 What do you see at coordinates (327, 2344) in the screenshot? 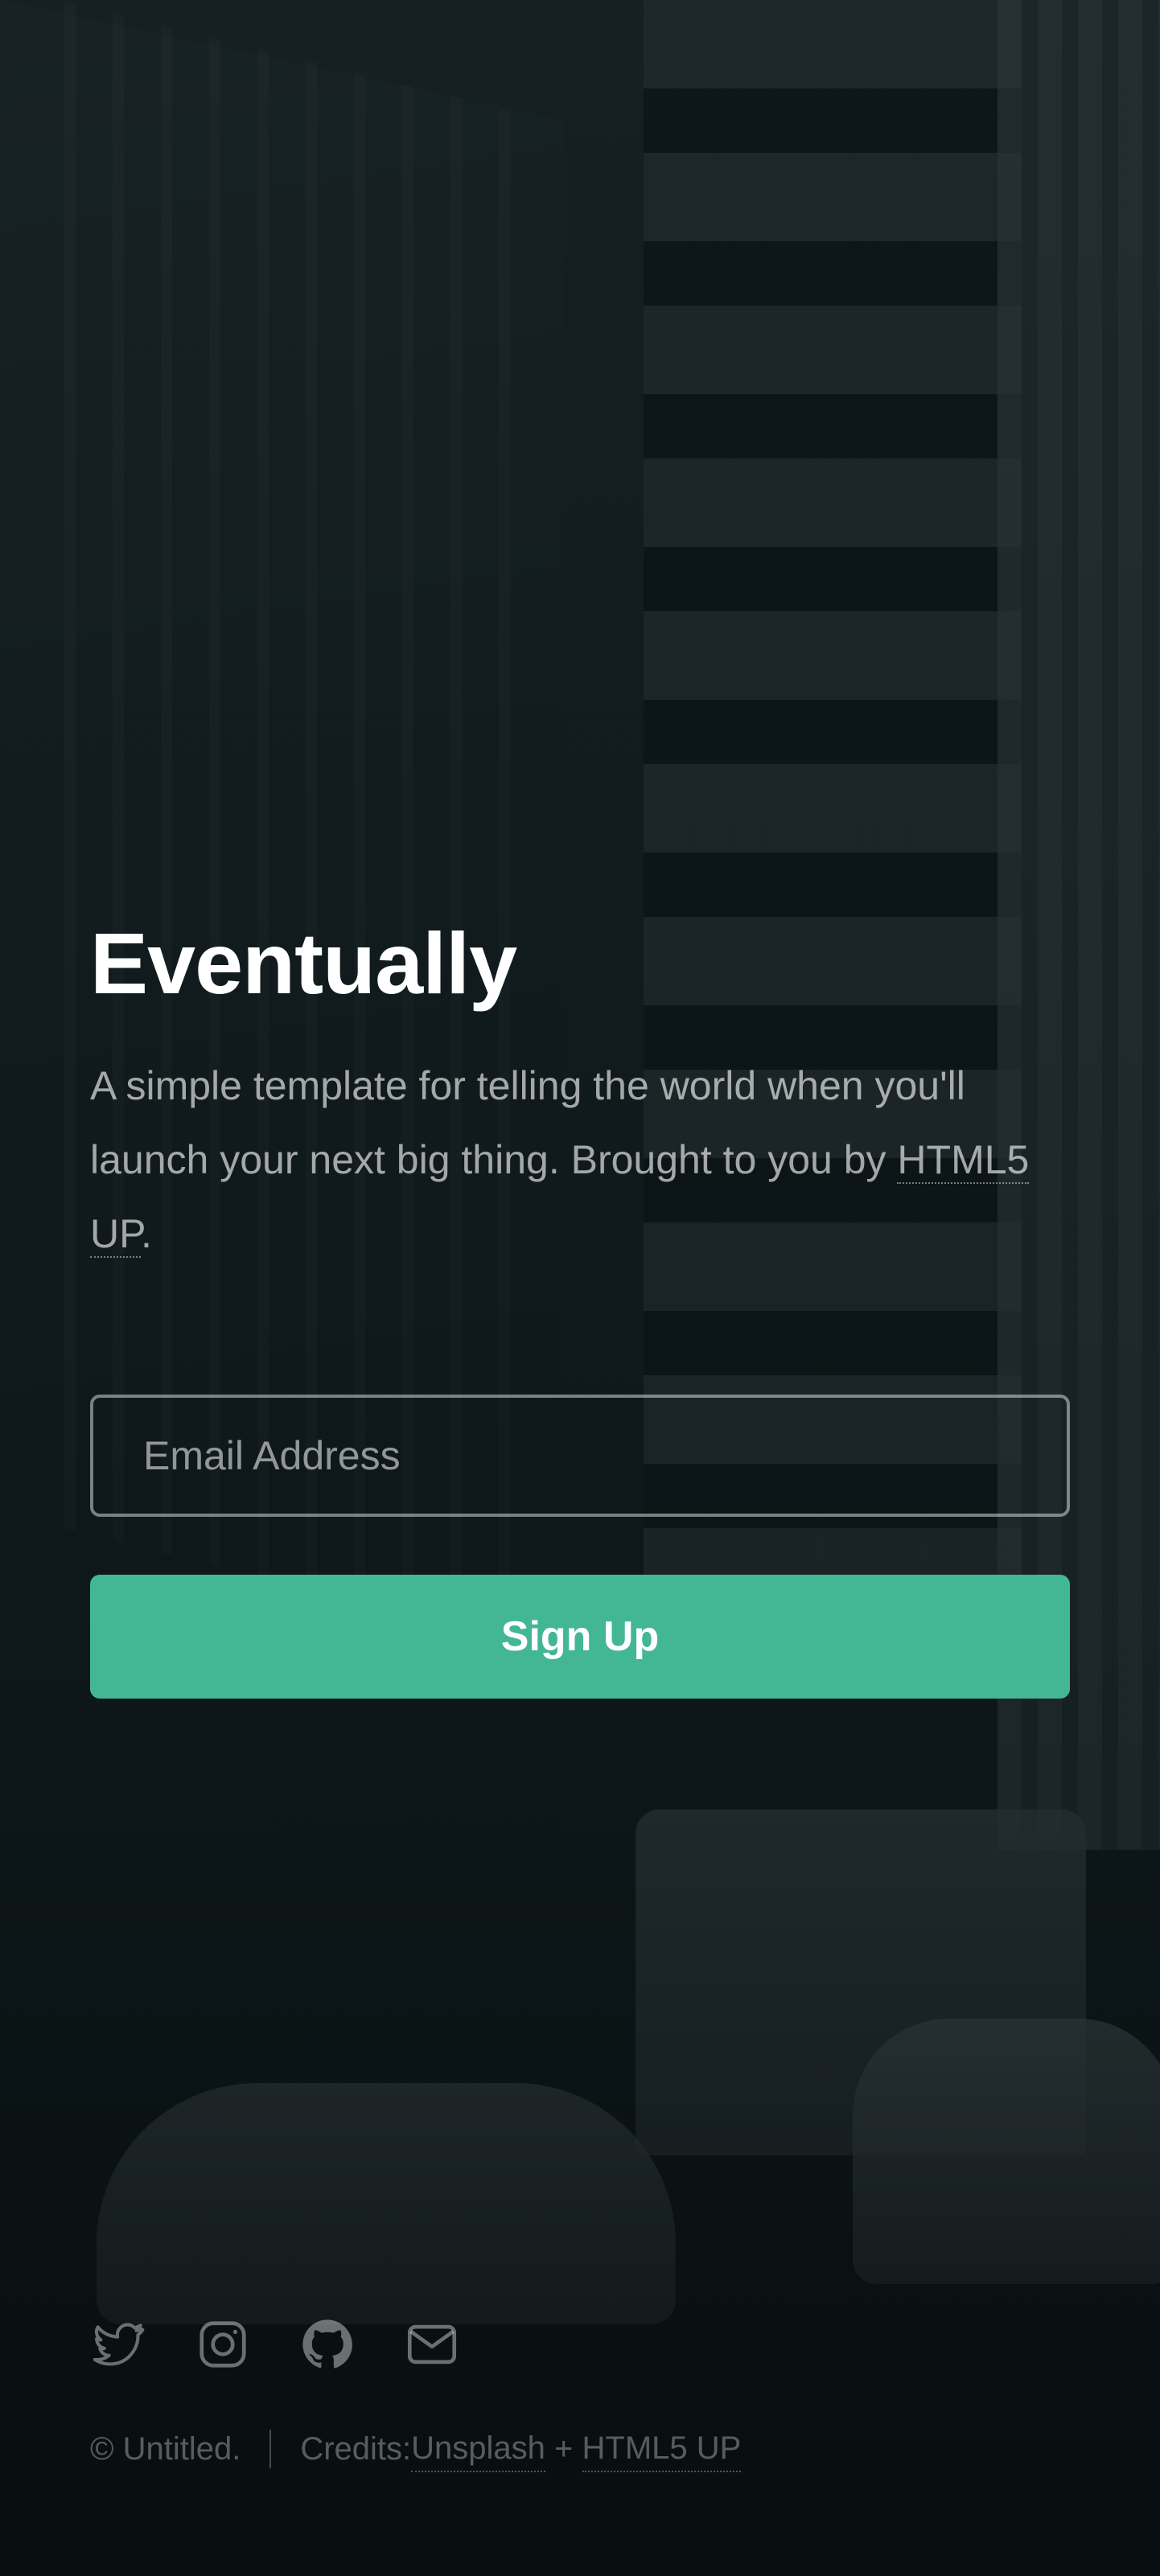
I see `github-icon` at bounding box center [327, 2344].